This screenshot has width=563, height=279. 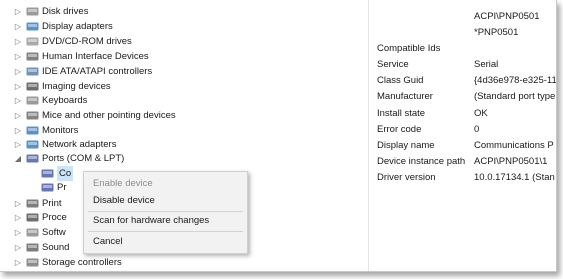 What do you see at coordinates (97, 71) in the screenshot?
I see `tree-item-label: IDE ATA/ATAPI controllers` at bounding box center [97, 71].